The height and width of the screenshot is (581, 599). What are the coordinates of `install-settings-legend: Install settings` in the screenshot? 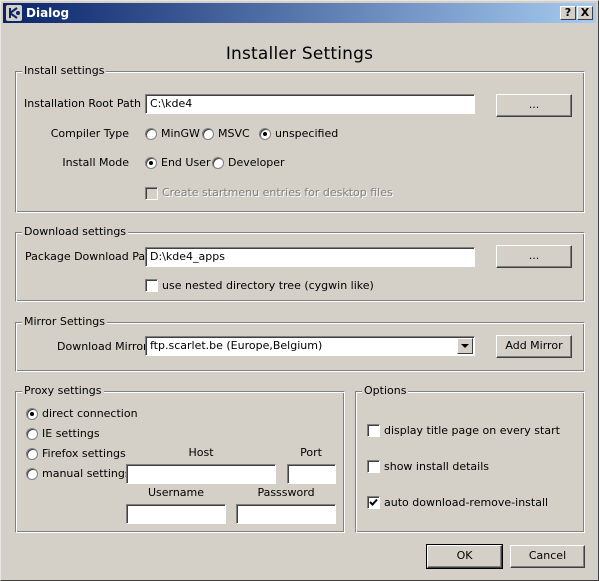 It's located at (64, 70).